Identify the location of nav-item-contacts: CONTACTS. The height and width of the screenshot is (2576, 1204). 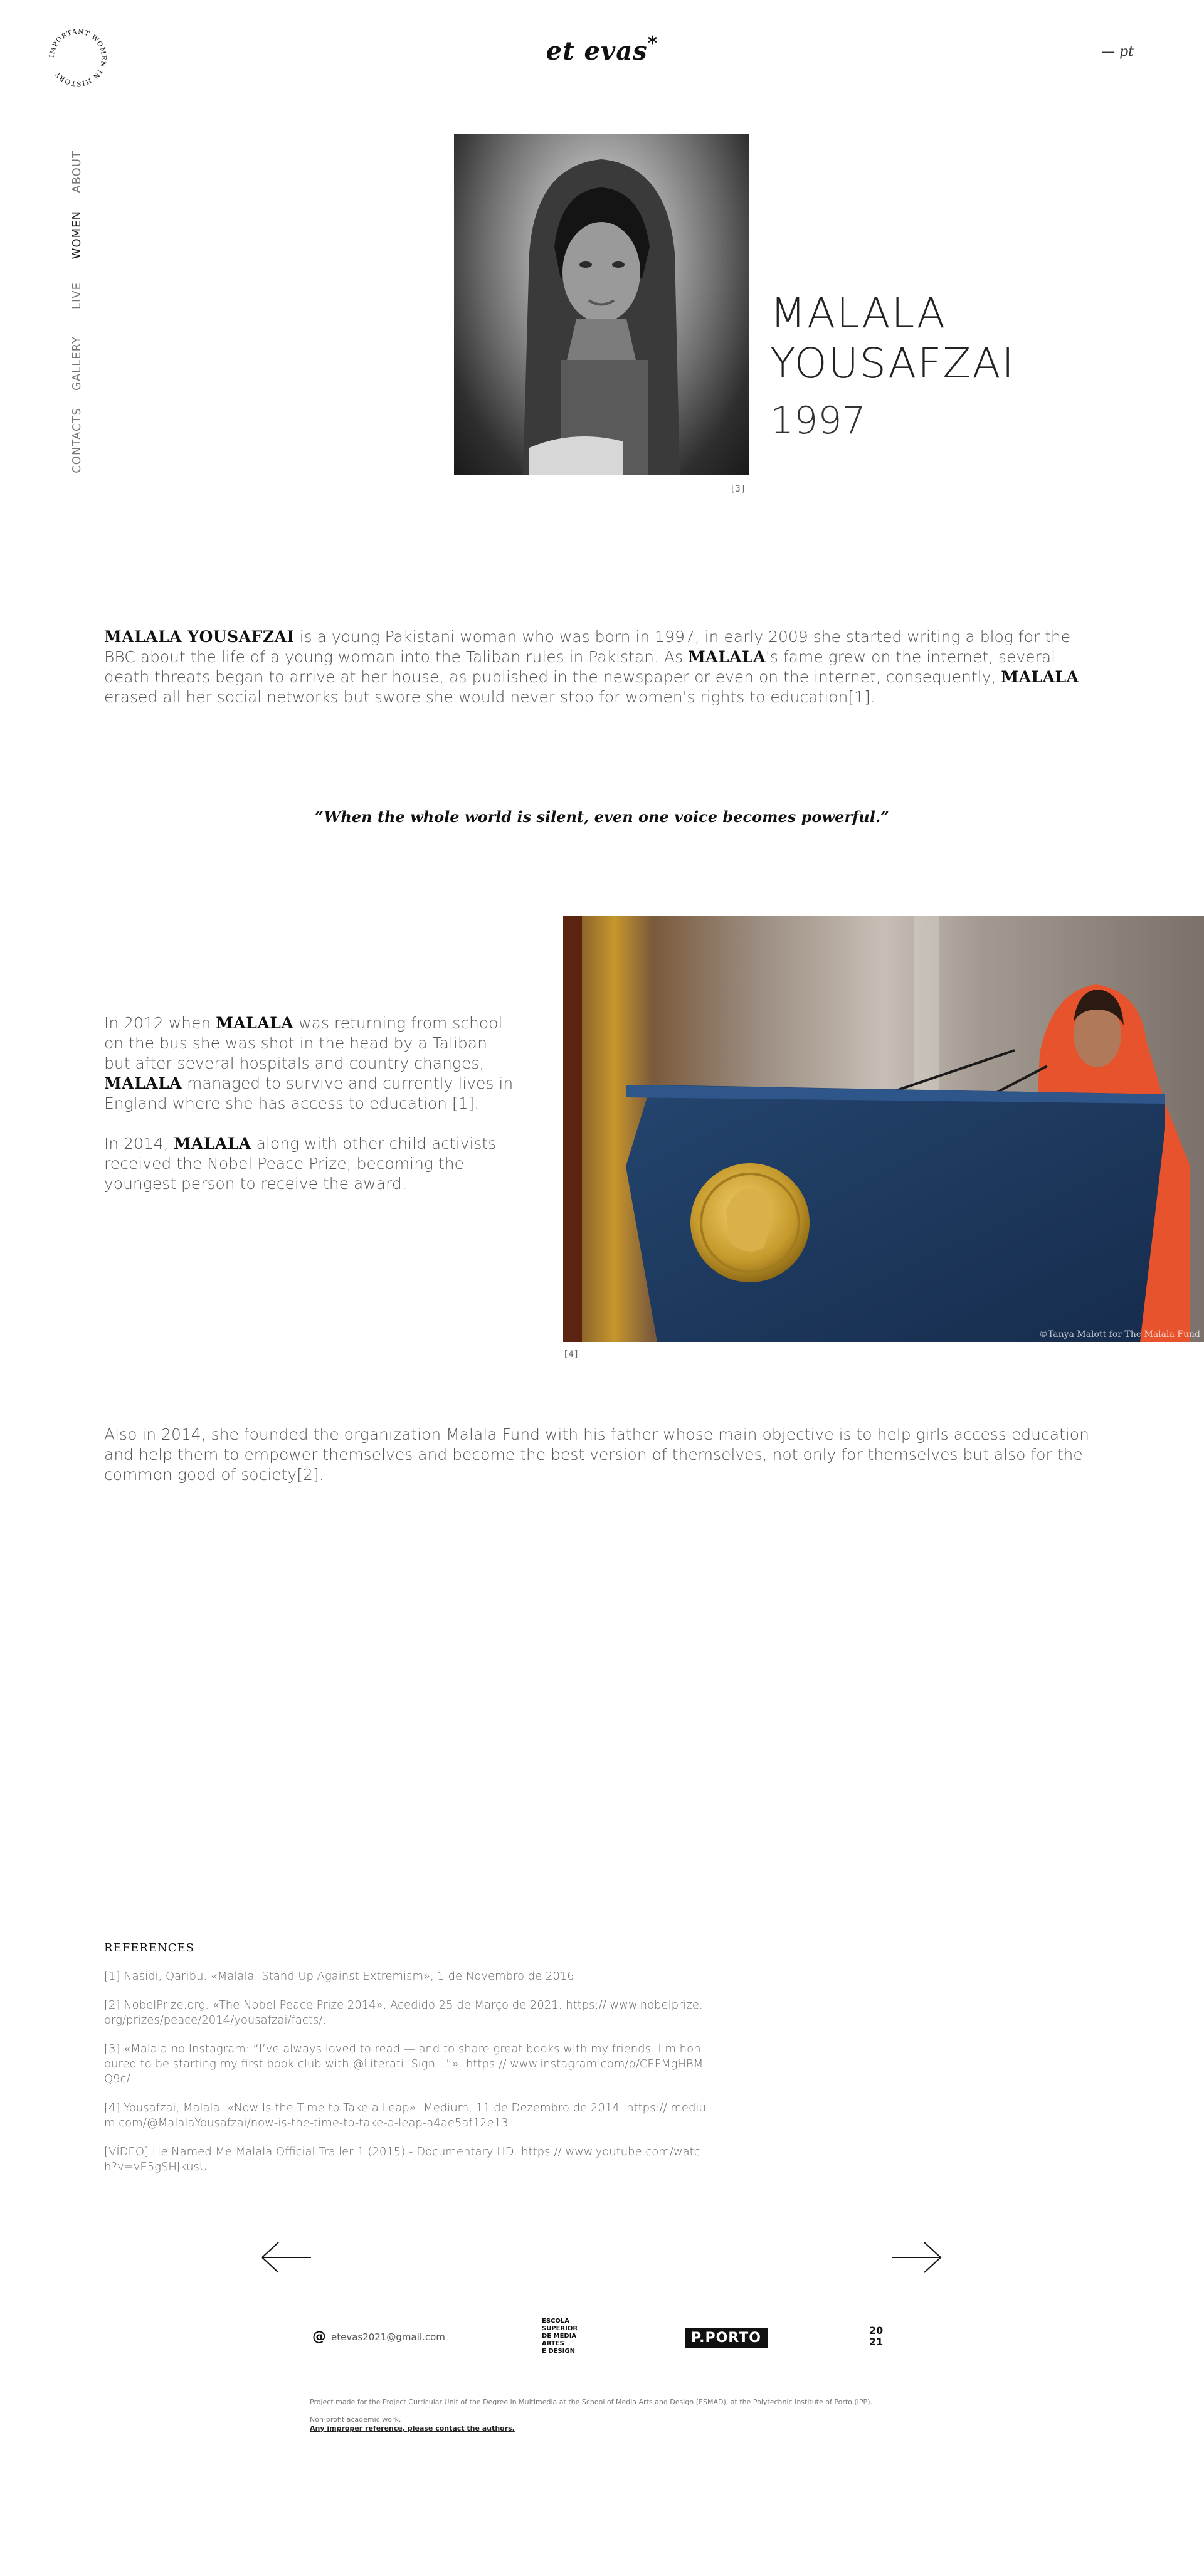
(76, 440).